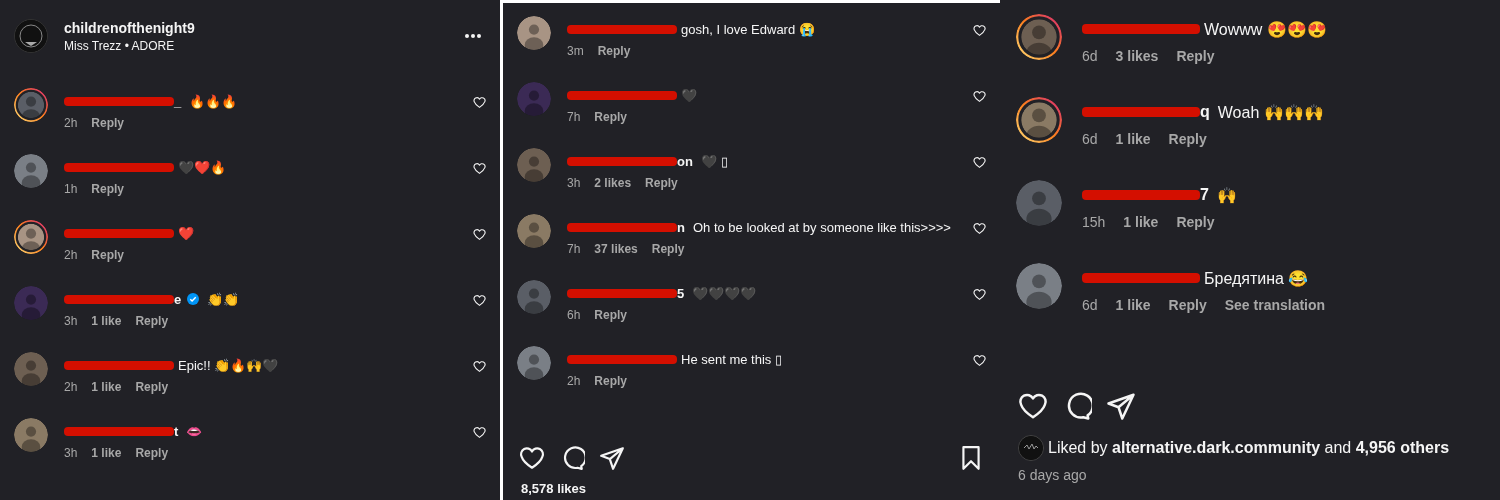 Image resolution: width=1500 pixels, height=500 pixels. Describe the element at coordinates (228, 365) in the screenshot. I see `comment-text: Epic!! 👏🔥🙌🖤` at that location.